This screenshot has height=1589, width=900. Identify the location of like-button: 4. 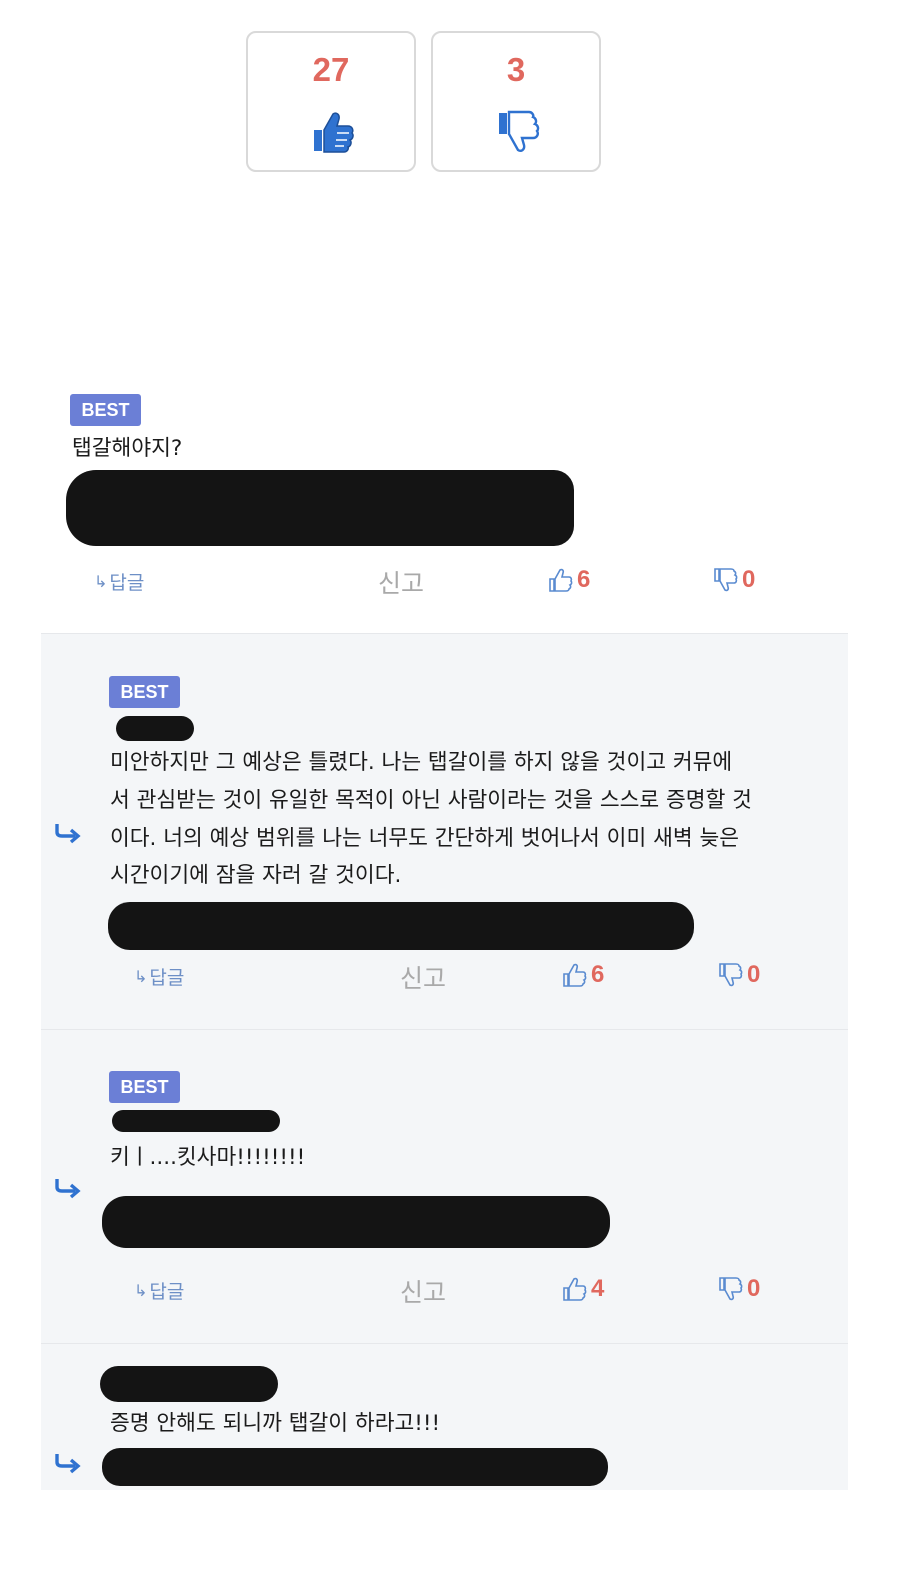
(582, 1289).